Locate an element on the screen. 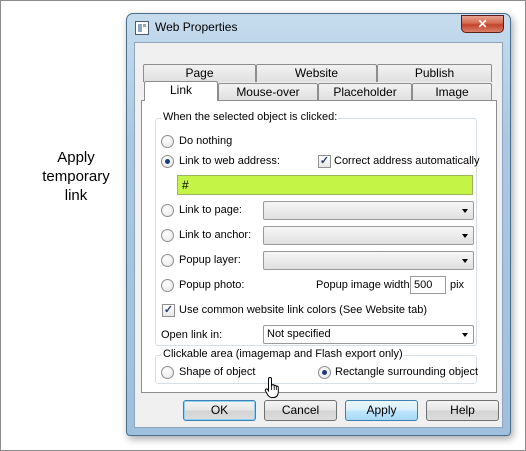 Image resolution: width=526 pixels, height=451 pixels. shape-of-object-label: Shape of object is located at coordinates (217, 372).